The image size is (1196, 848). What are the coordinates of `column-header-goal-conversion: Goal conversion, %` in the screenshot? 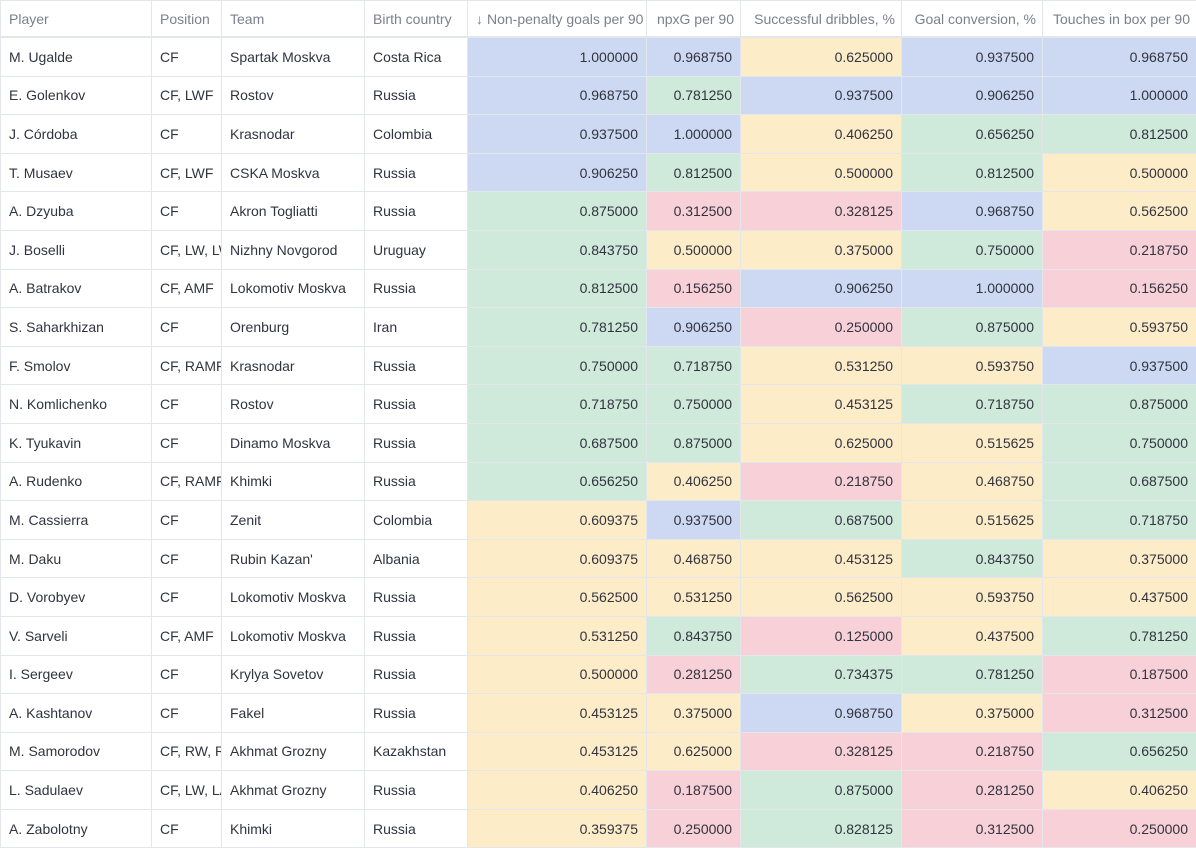 It's located at (972, 19).